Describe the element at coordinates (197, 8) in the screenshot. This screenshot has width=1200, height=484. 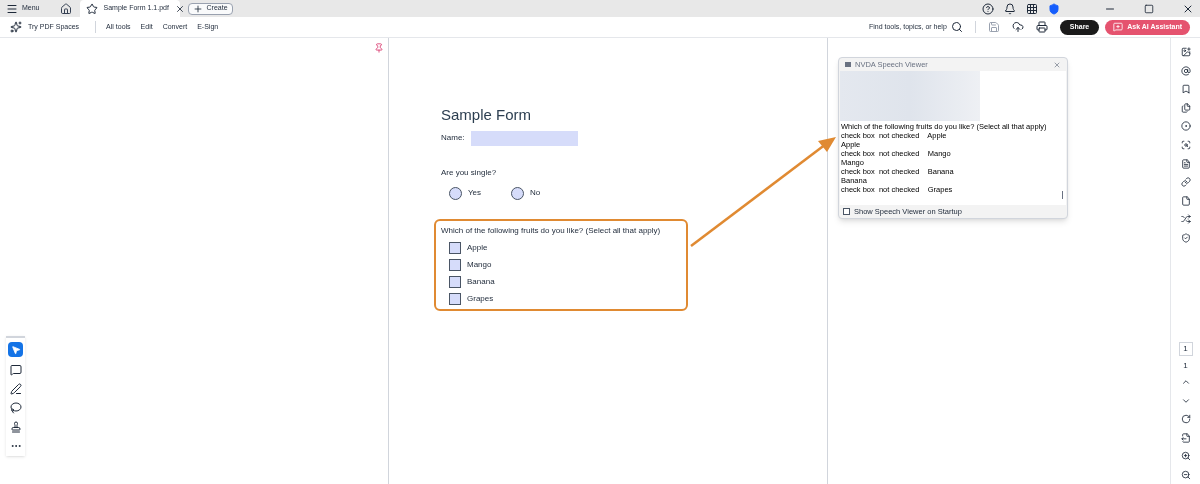
I see `plus-icon` at that location.